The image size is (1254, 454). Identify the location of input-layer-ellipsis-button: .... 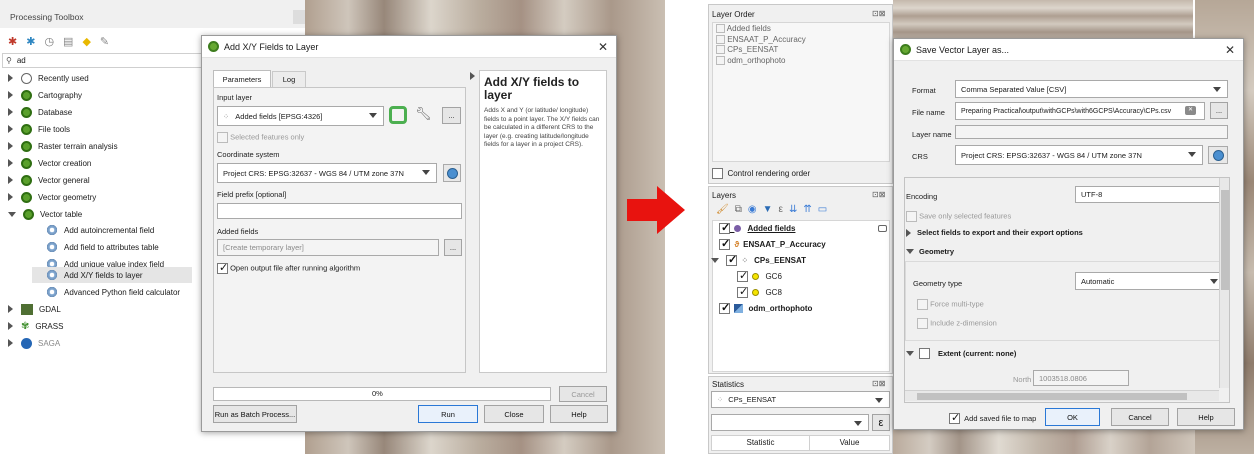
(451, 115).